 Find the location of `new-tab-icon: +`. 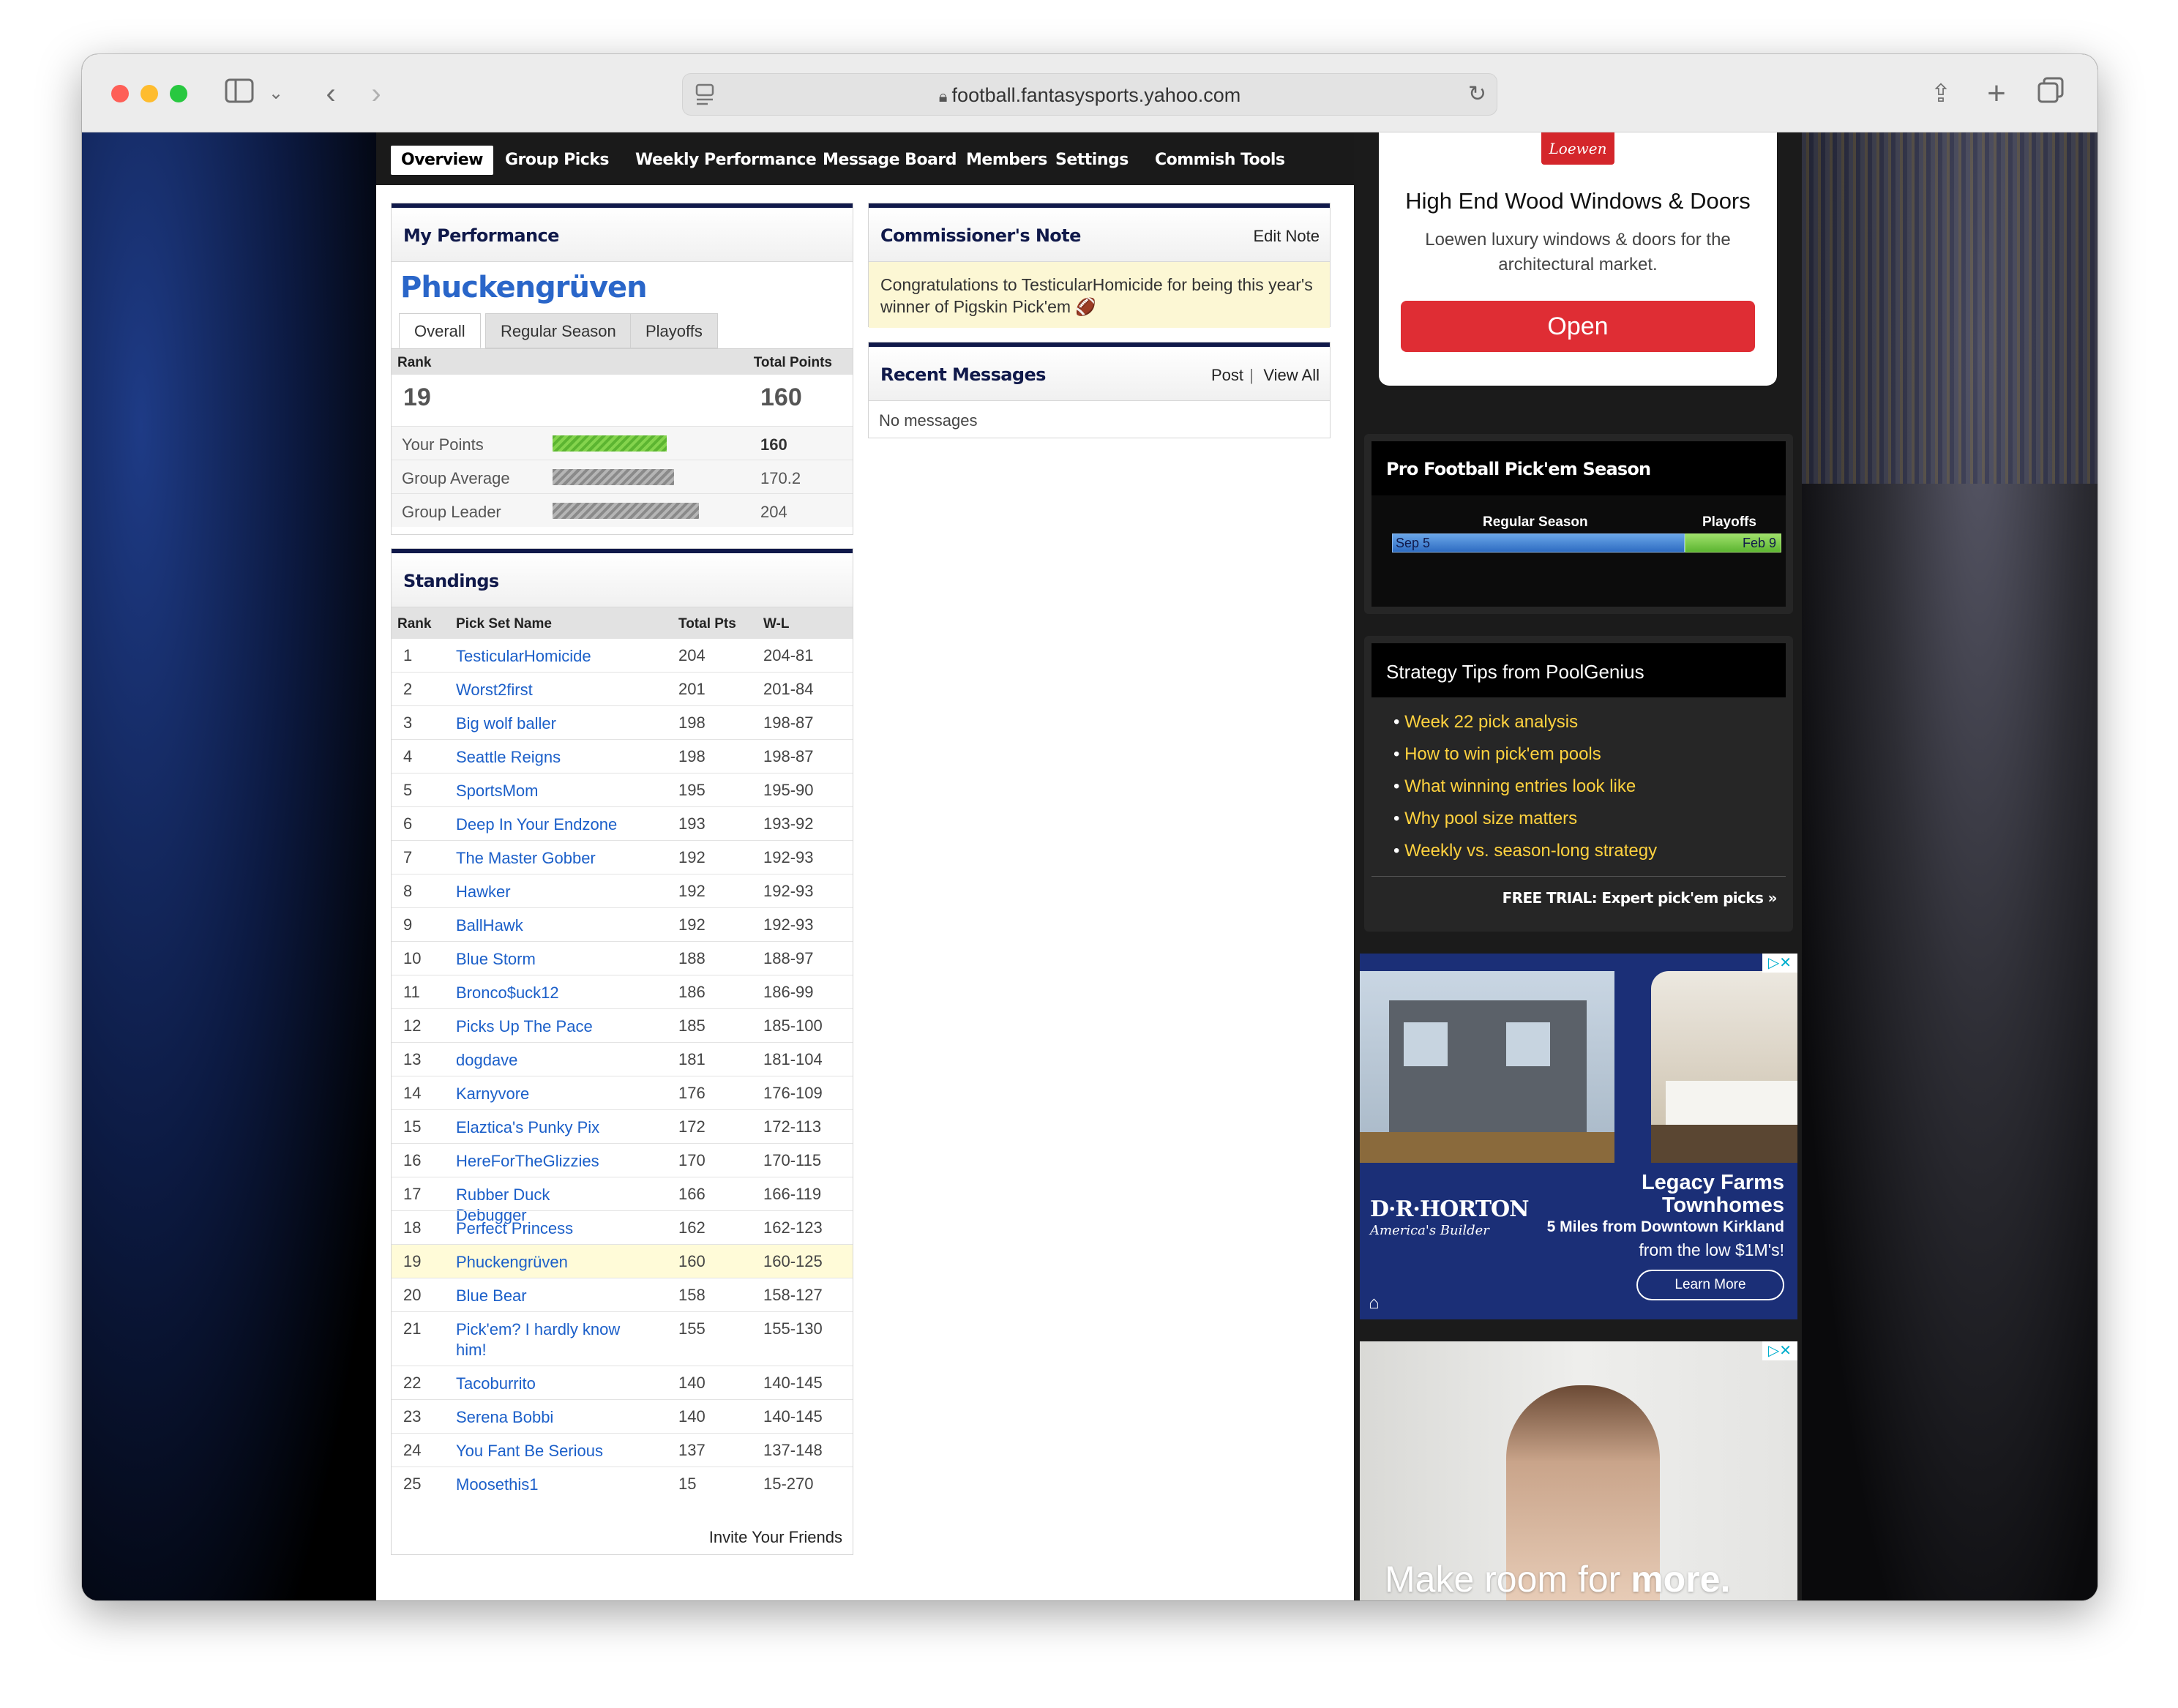

new-tab-icon: + is located at coordinates (1996, 93).